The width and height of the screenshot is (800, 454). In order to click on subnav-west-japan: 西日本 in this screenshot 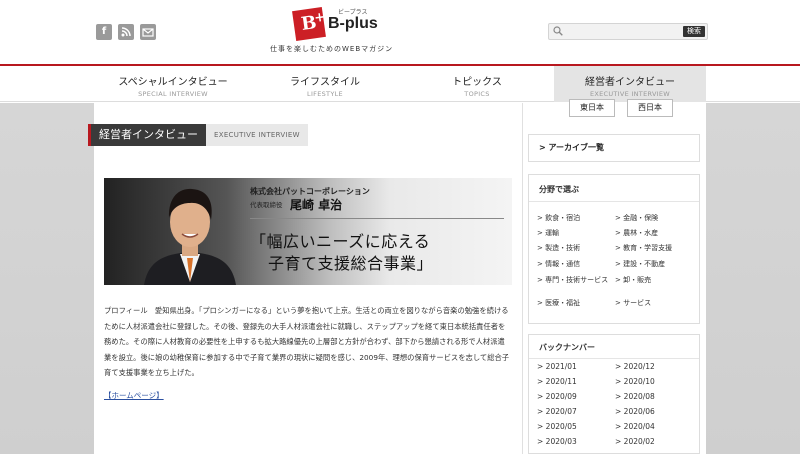, I will do `click(650, 108)`.